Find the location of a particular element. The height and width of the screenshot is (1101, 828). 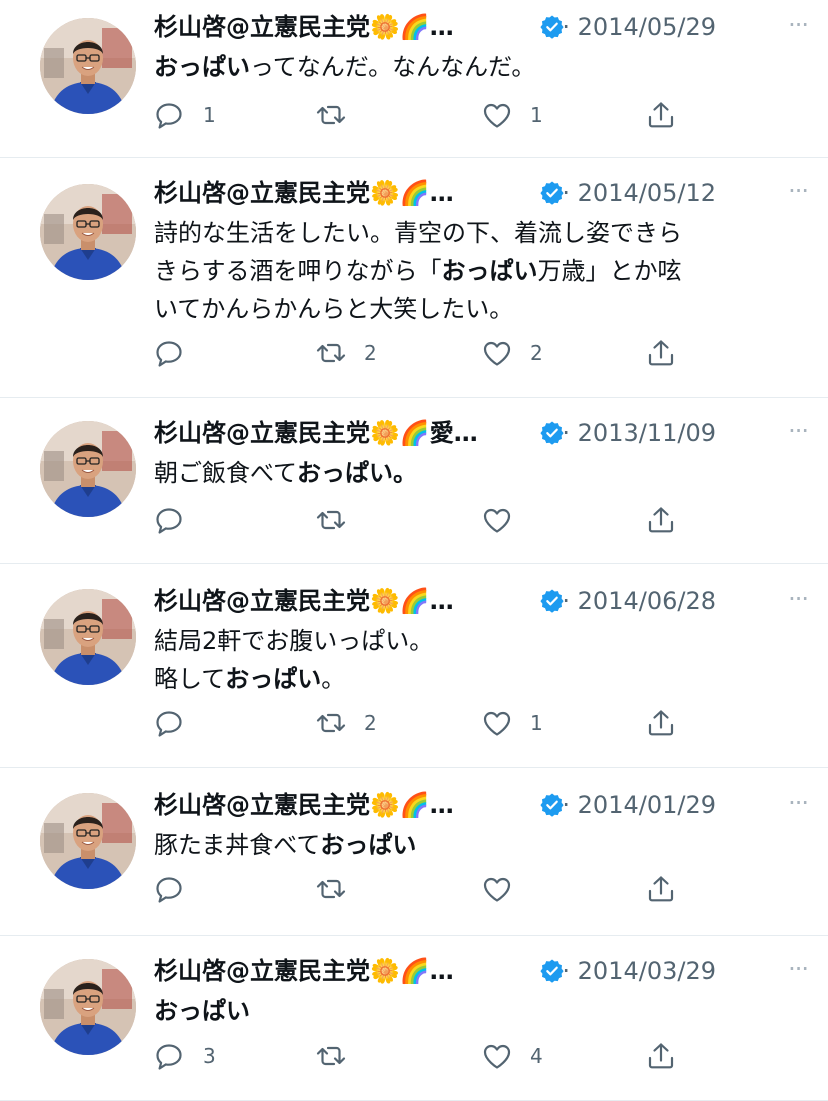

like-count: 4 is located at coordinates (536, 1056).